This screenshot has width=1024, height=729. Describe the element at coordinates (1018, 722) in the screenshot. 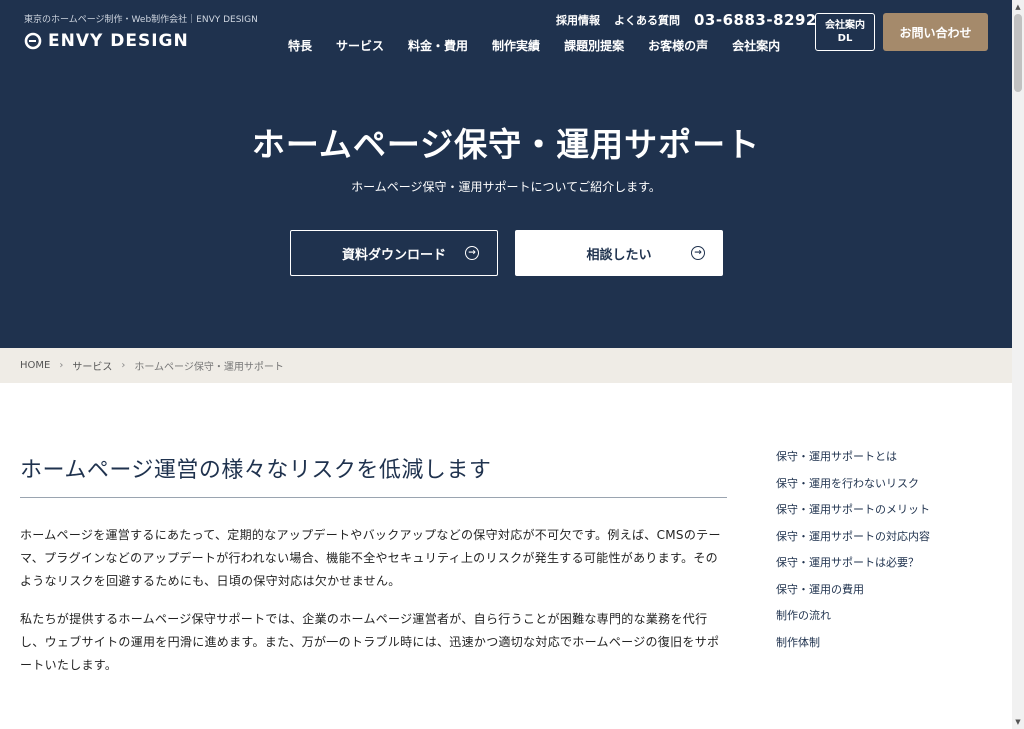

I see `scroll-down-arrow-icon: ▼` at that location.